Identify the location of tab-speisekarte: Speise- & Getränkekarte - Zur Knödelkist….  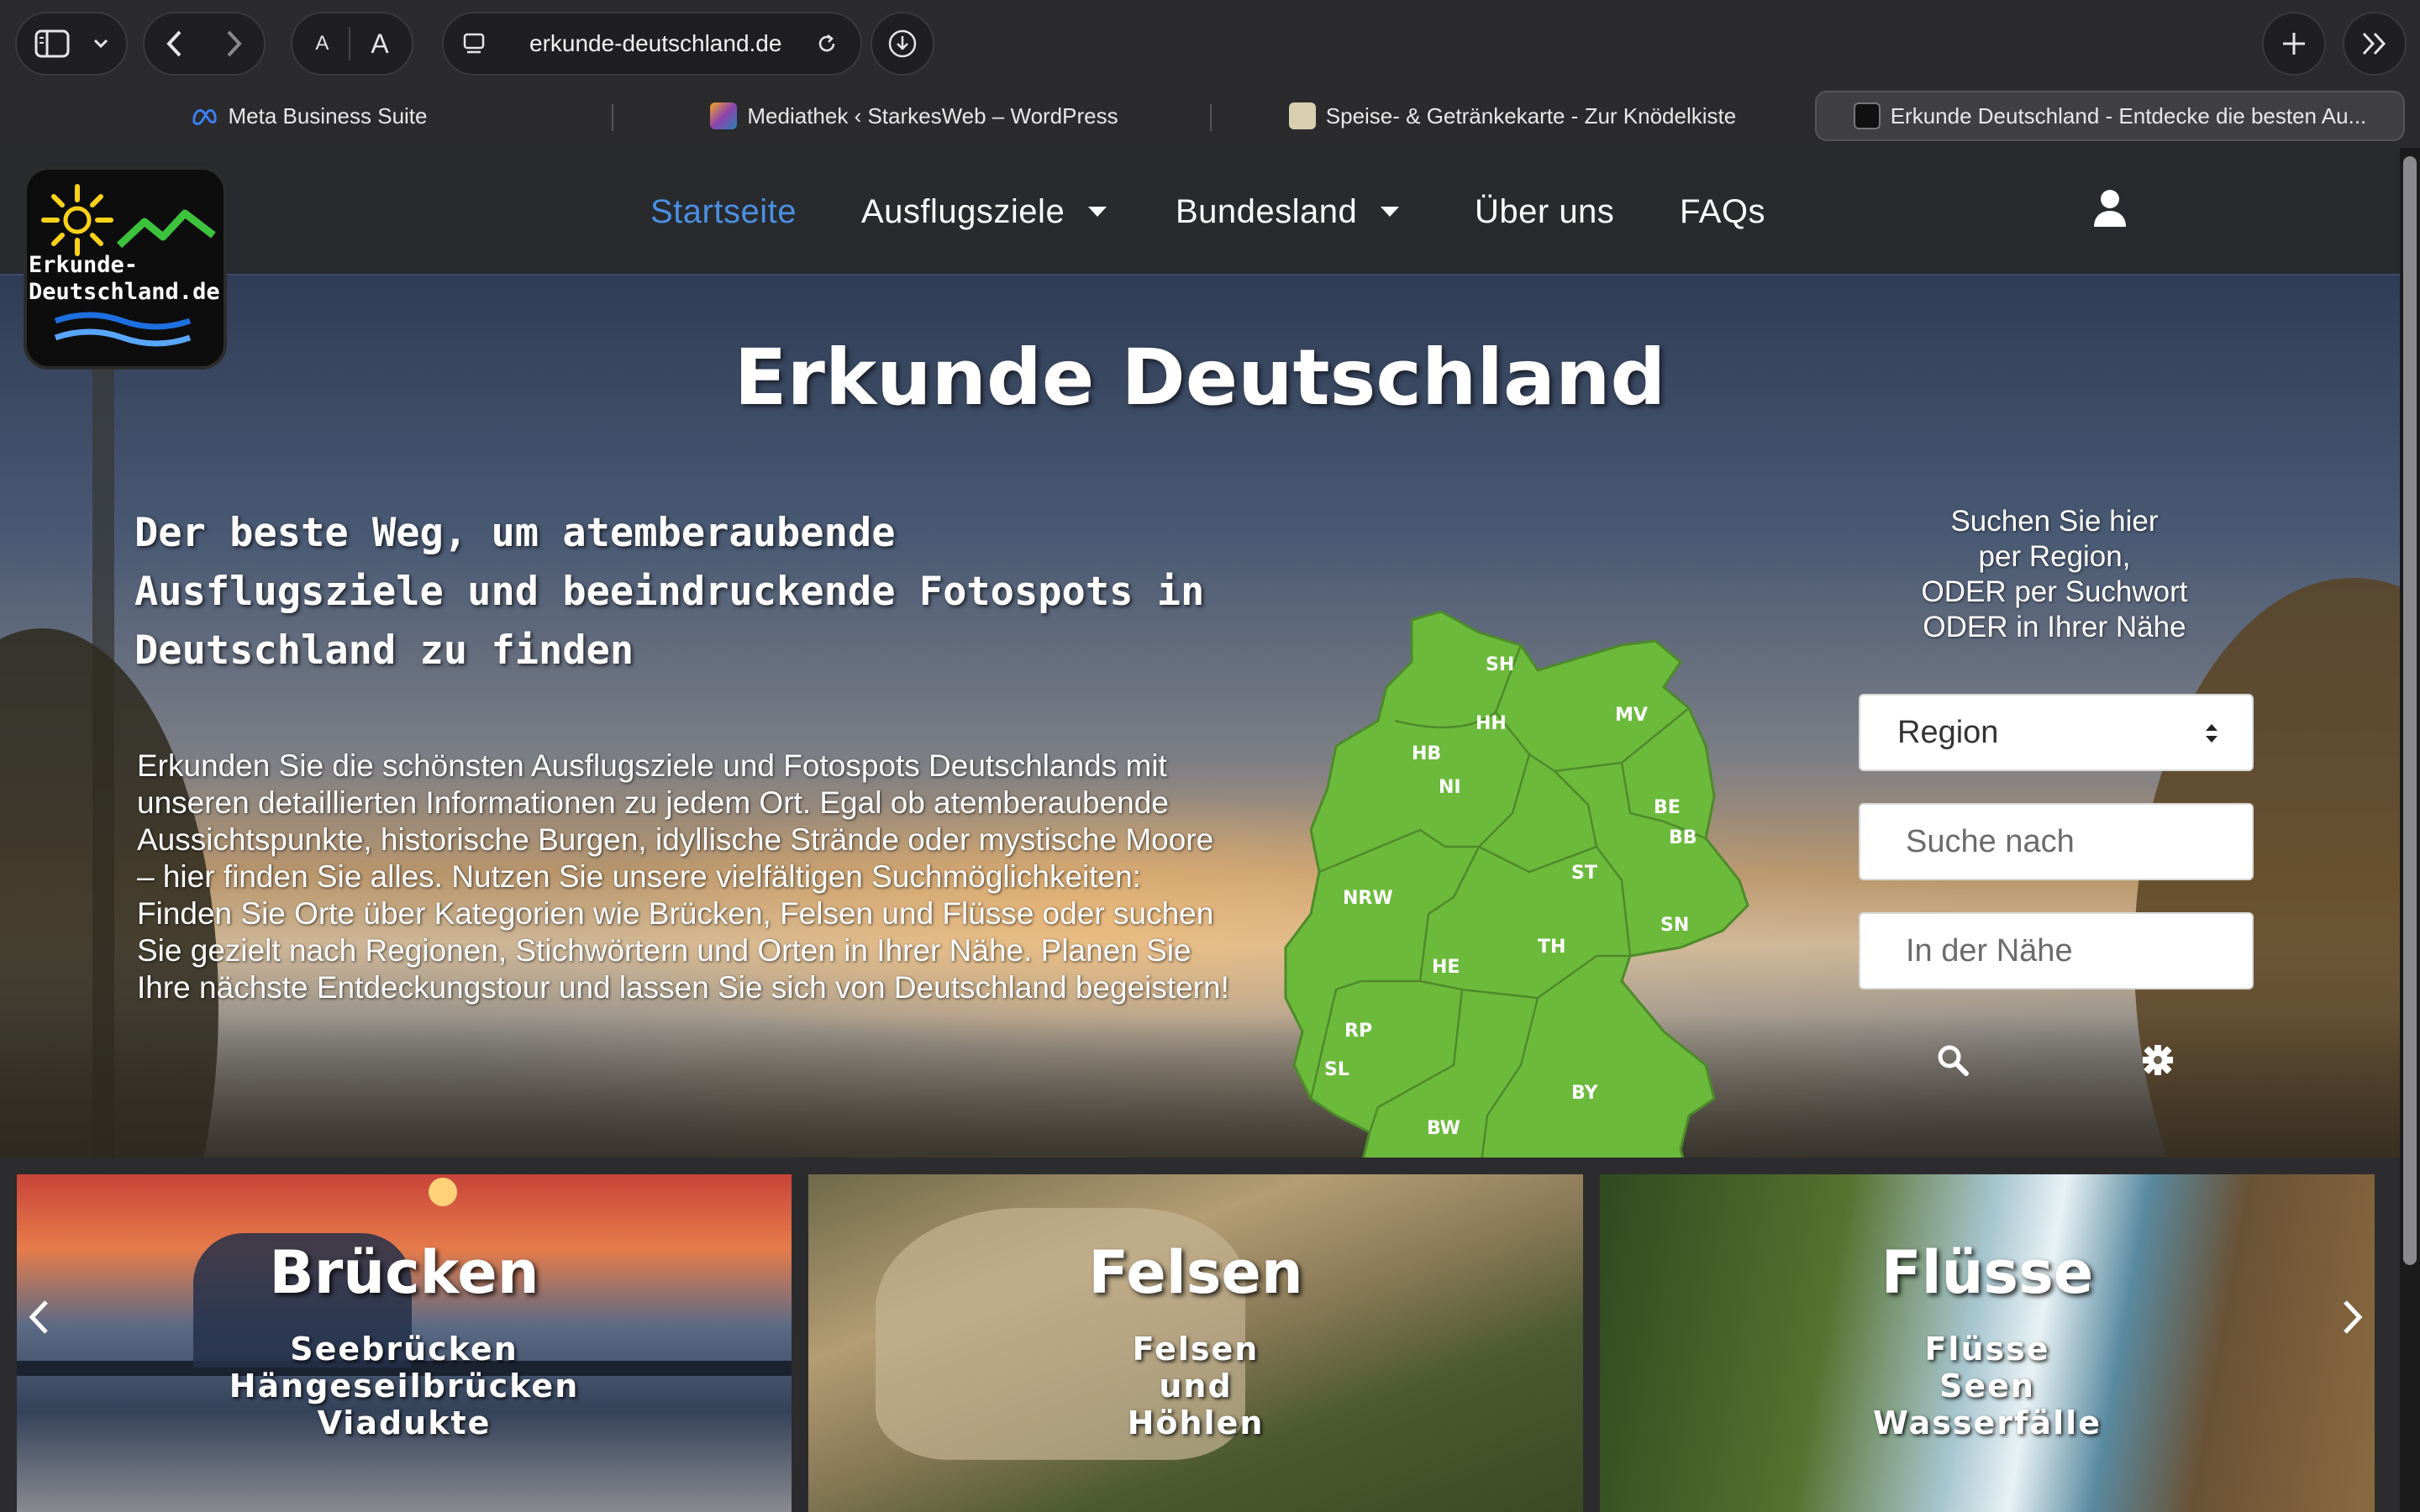
(1512, 116).